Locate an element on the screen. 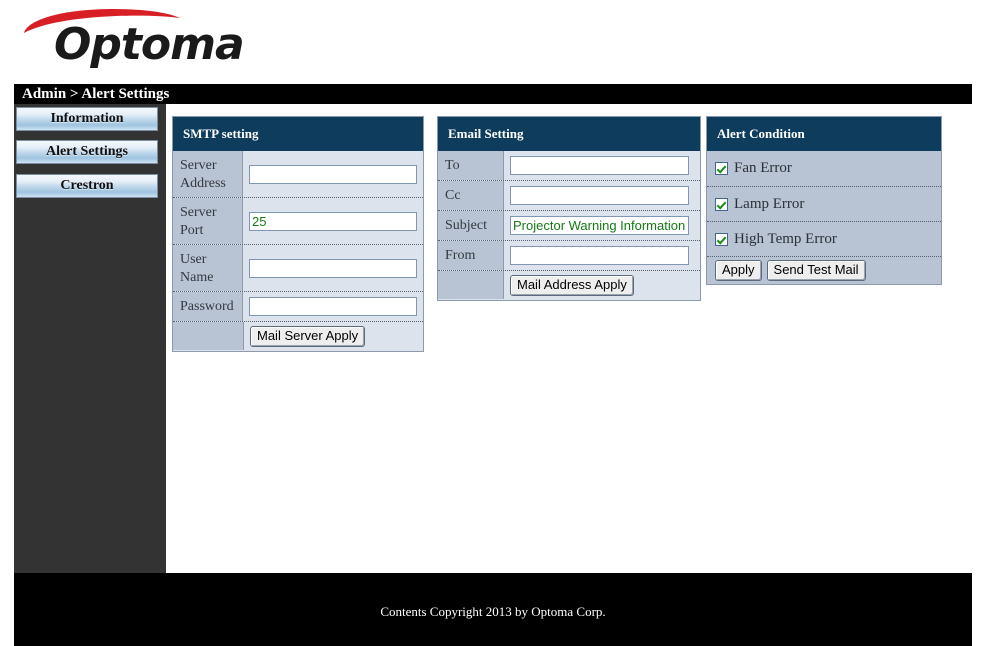 This screenshot has height=646, width=985. smtp-field-user-name-cell is located at coordinates (333, 268).